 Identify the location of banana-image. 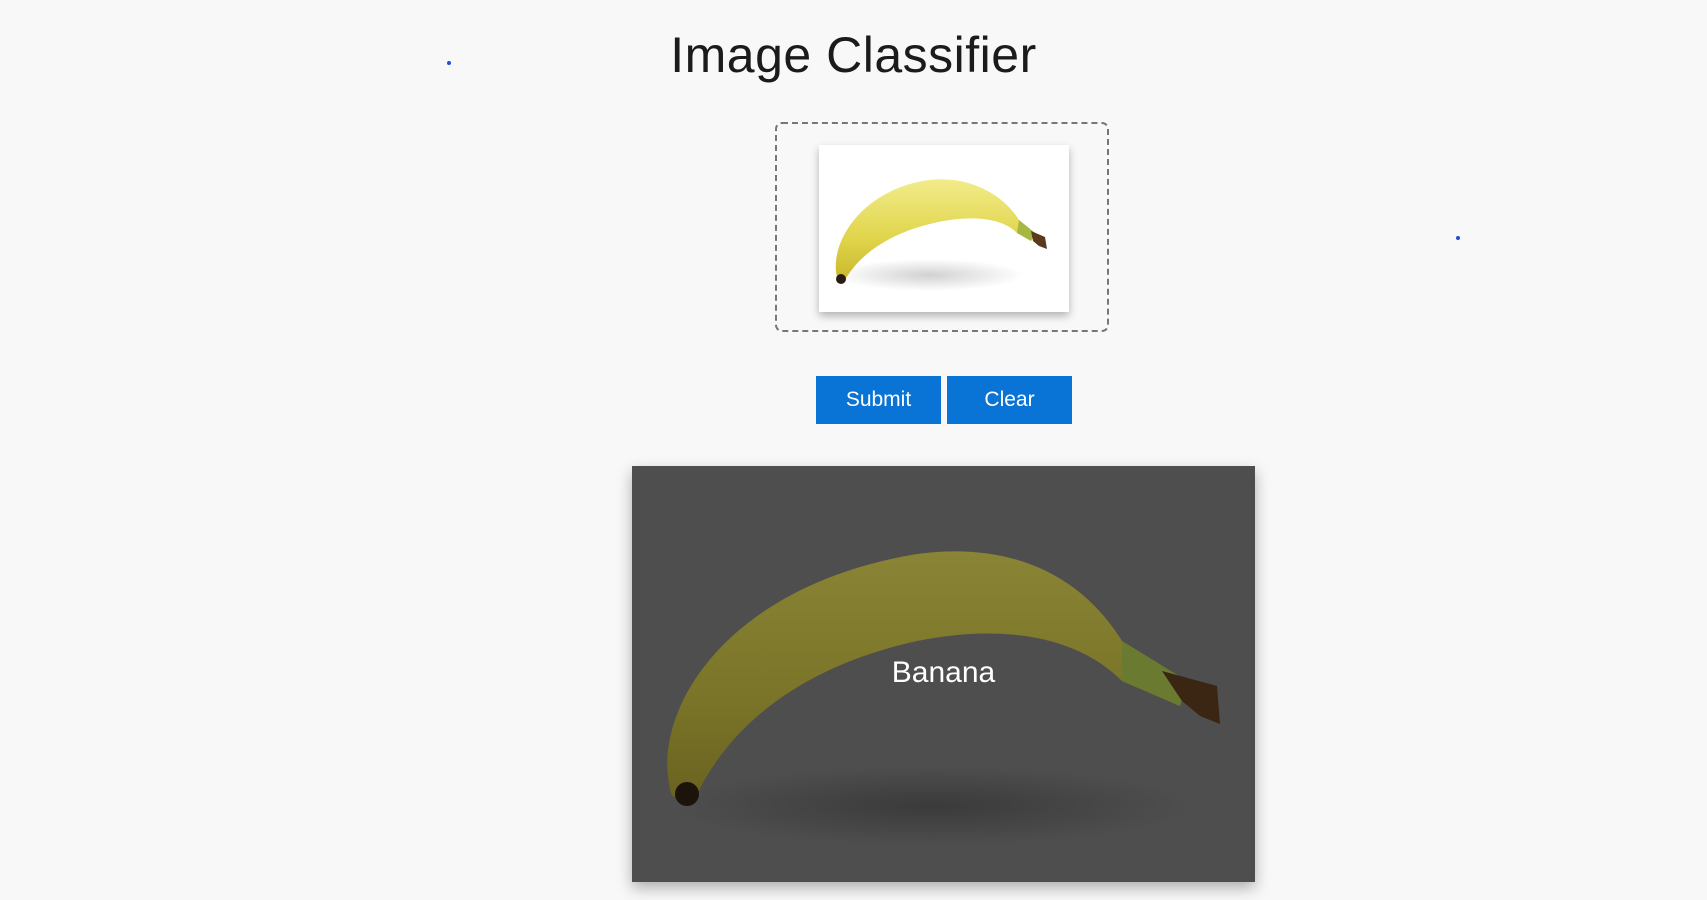
(940, 235).